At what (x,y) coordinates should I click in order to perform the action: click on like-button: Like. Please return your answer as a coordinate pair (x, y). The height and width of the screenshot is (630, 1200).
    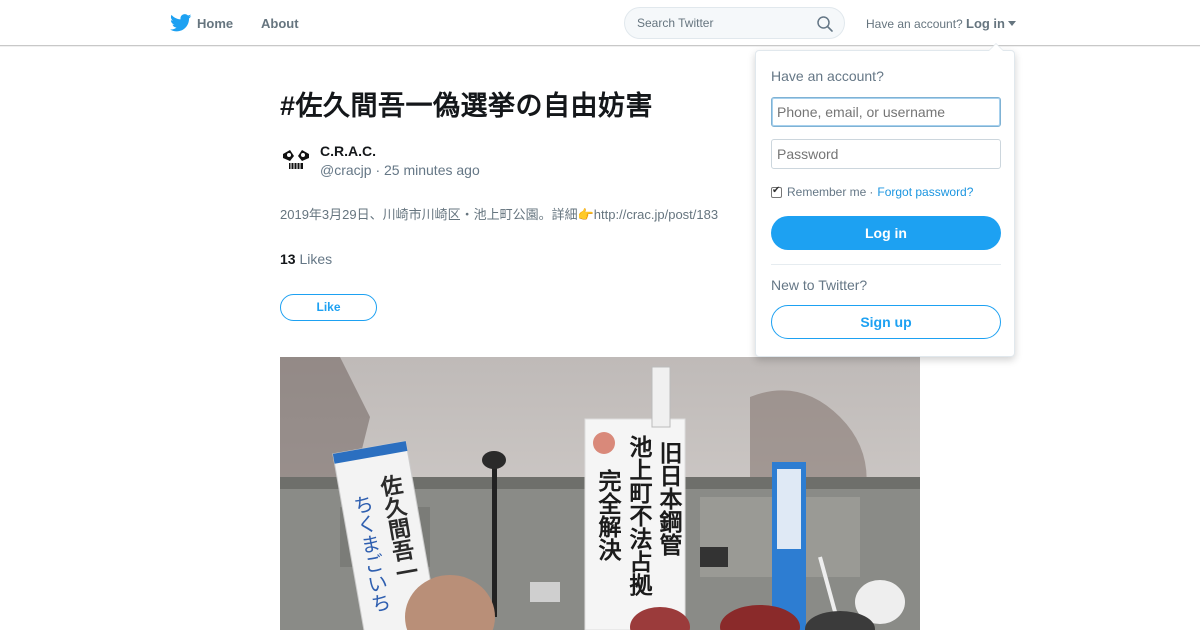
    Looking at the image, I should click on (328, 307).